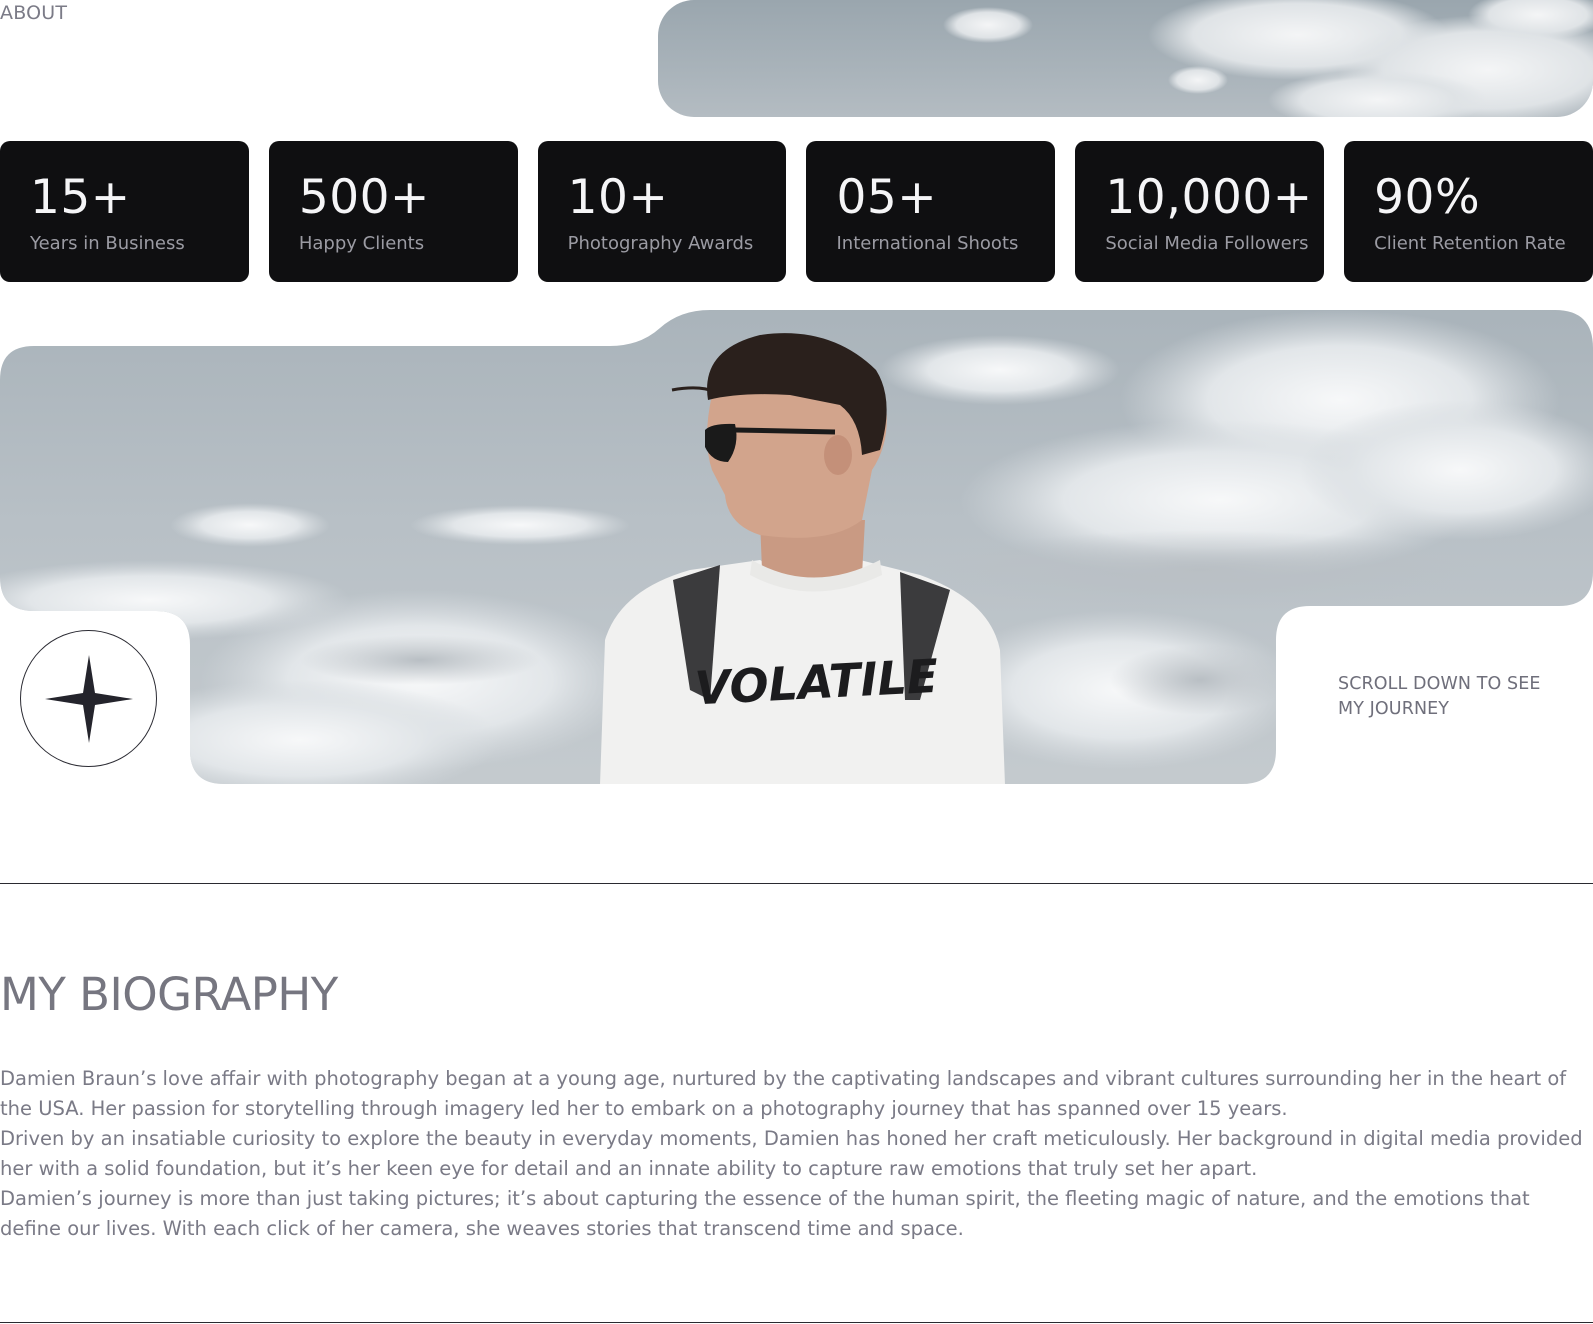 The height and width of the screenshot is (1324, 1593). What do you see at coordinates (34, 13) in the screenshot?
I see `about-section-label: ABOUT` at bounding box center [34, 13].